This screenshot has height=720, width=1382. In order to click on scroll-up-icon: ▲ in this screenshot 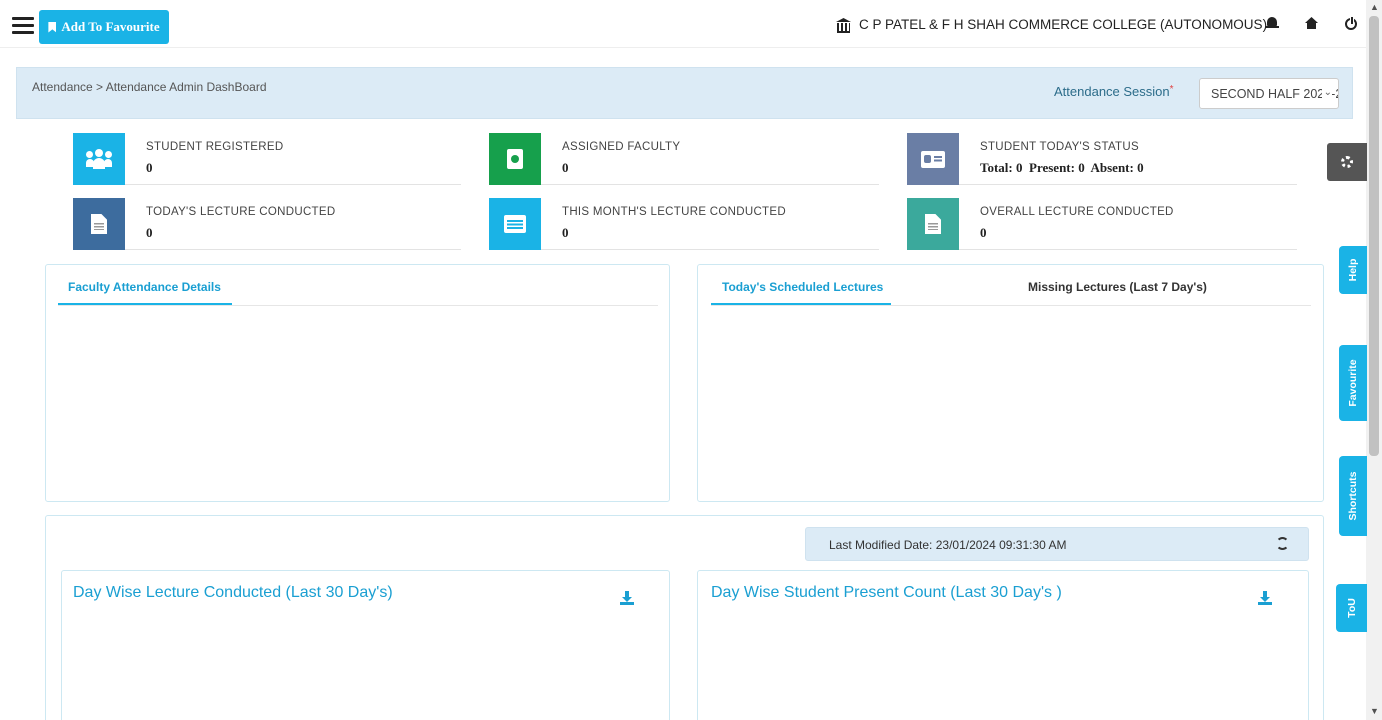, I will do `click(1374, 7)`.